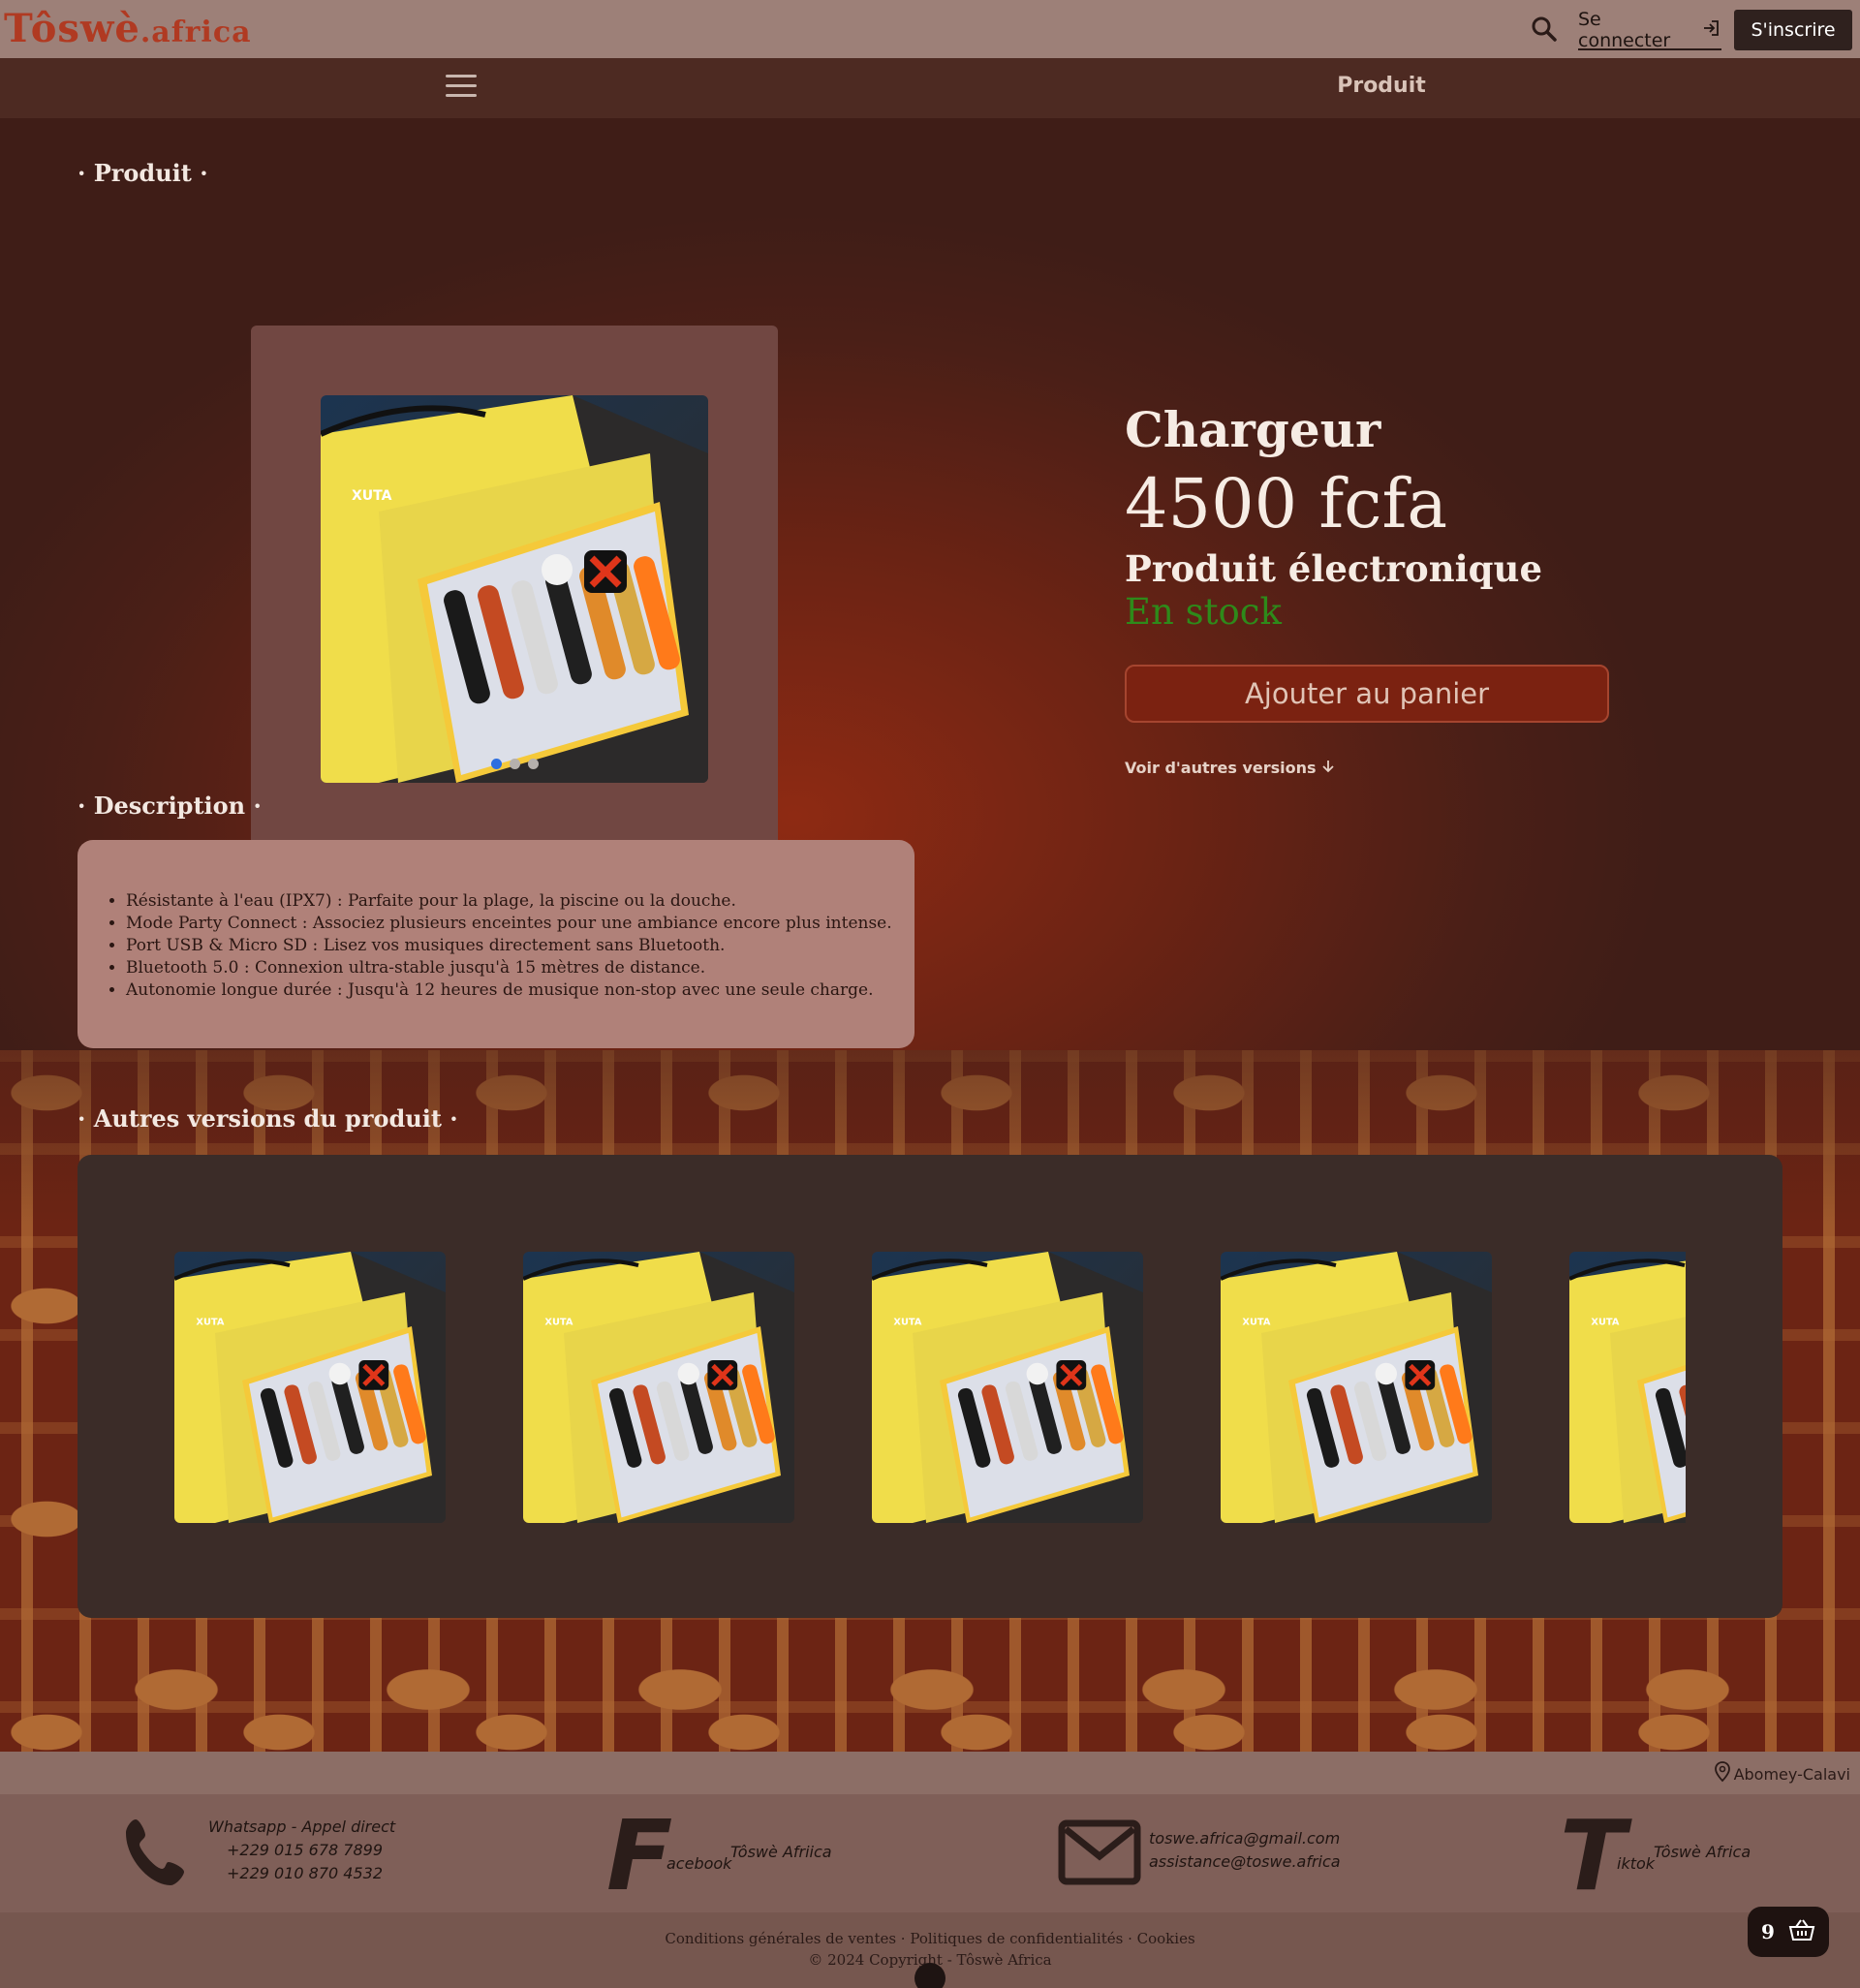  I want to click on whatsapp-title: Whatsapp - Appel direct, so click(302, 1826).